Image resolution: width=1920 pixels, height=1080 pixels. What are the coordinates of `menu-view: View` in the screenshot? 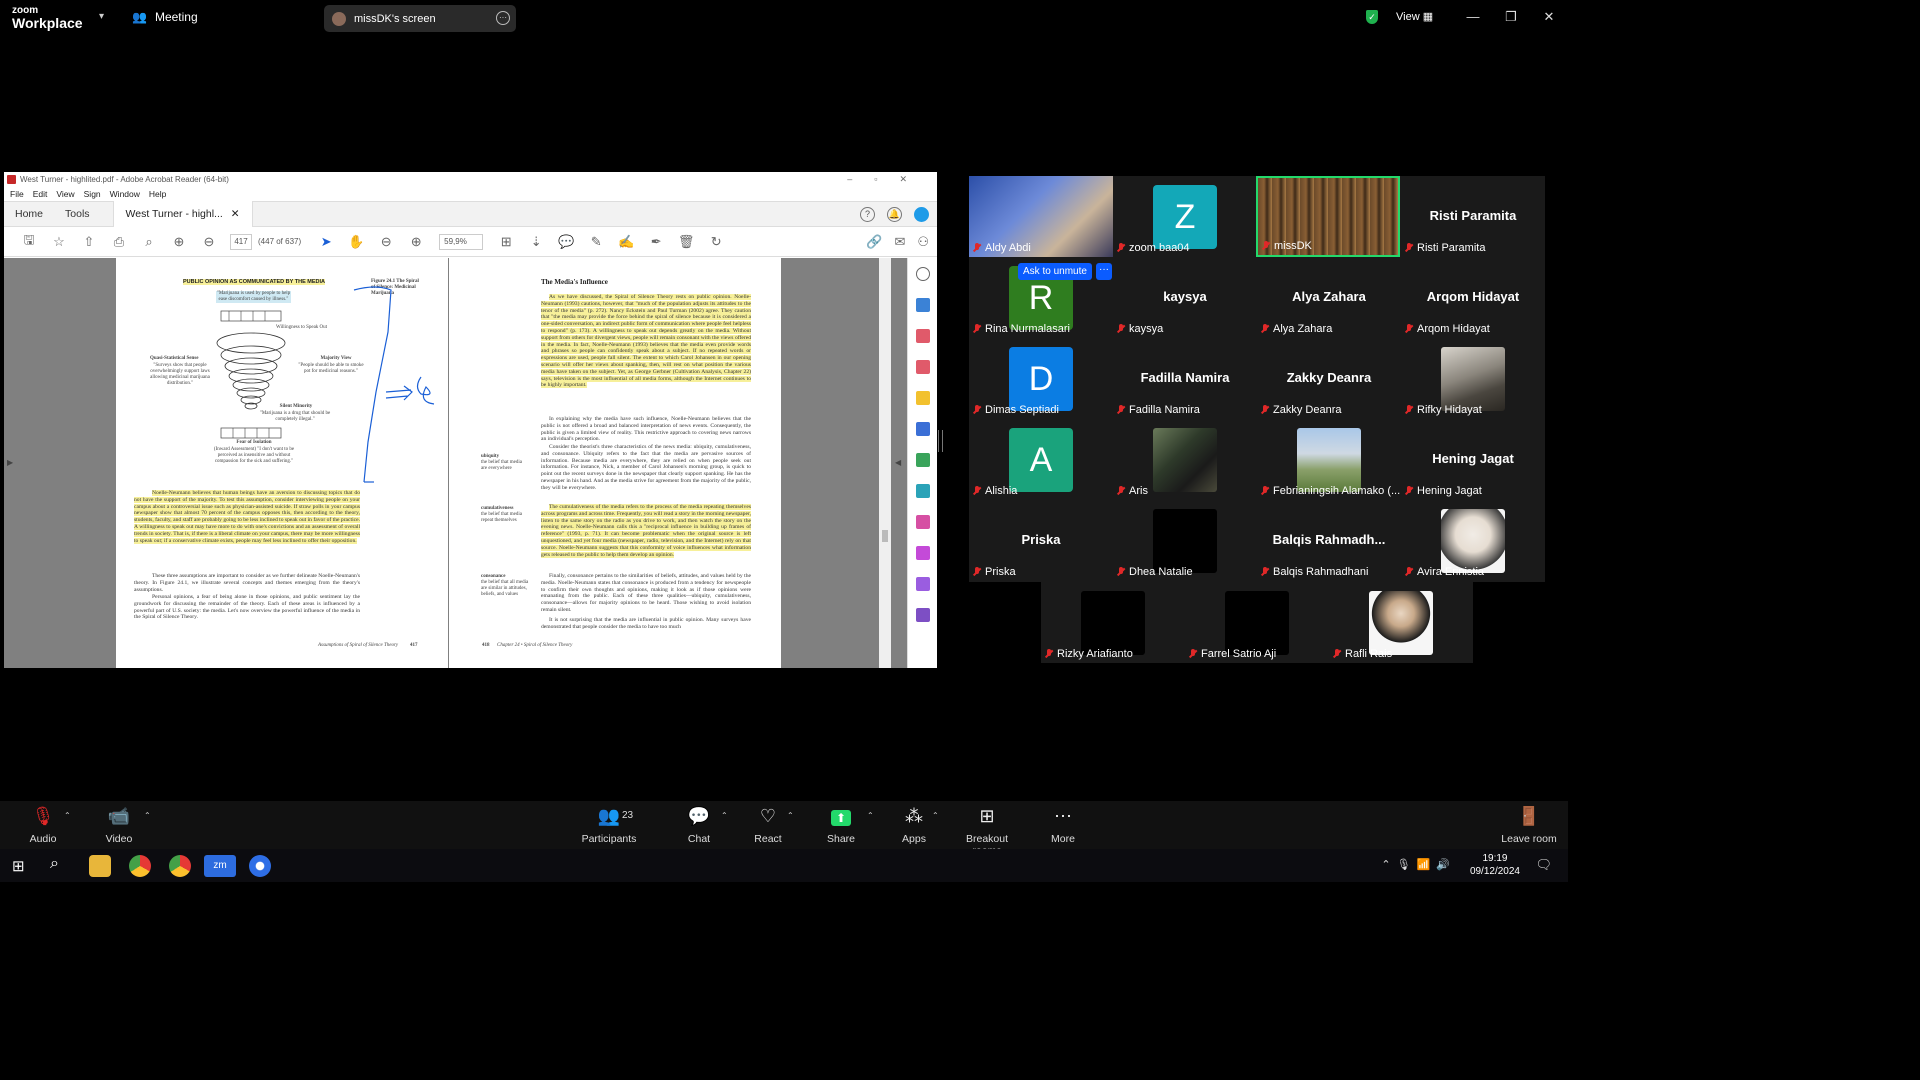 It's located at (65, 194).